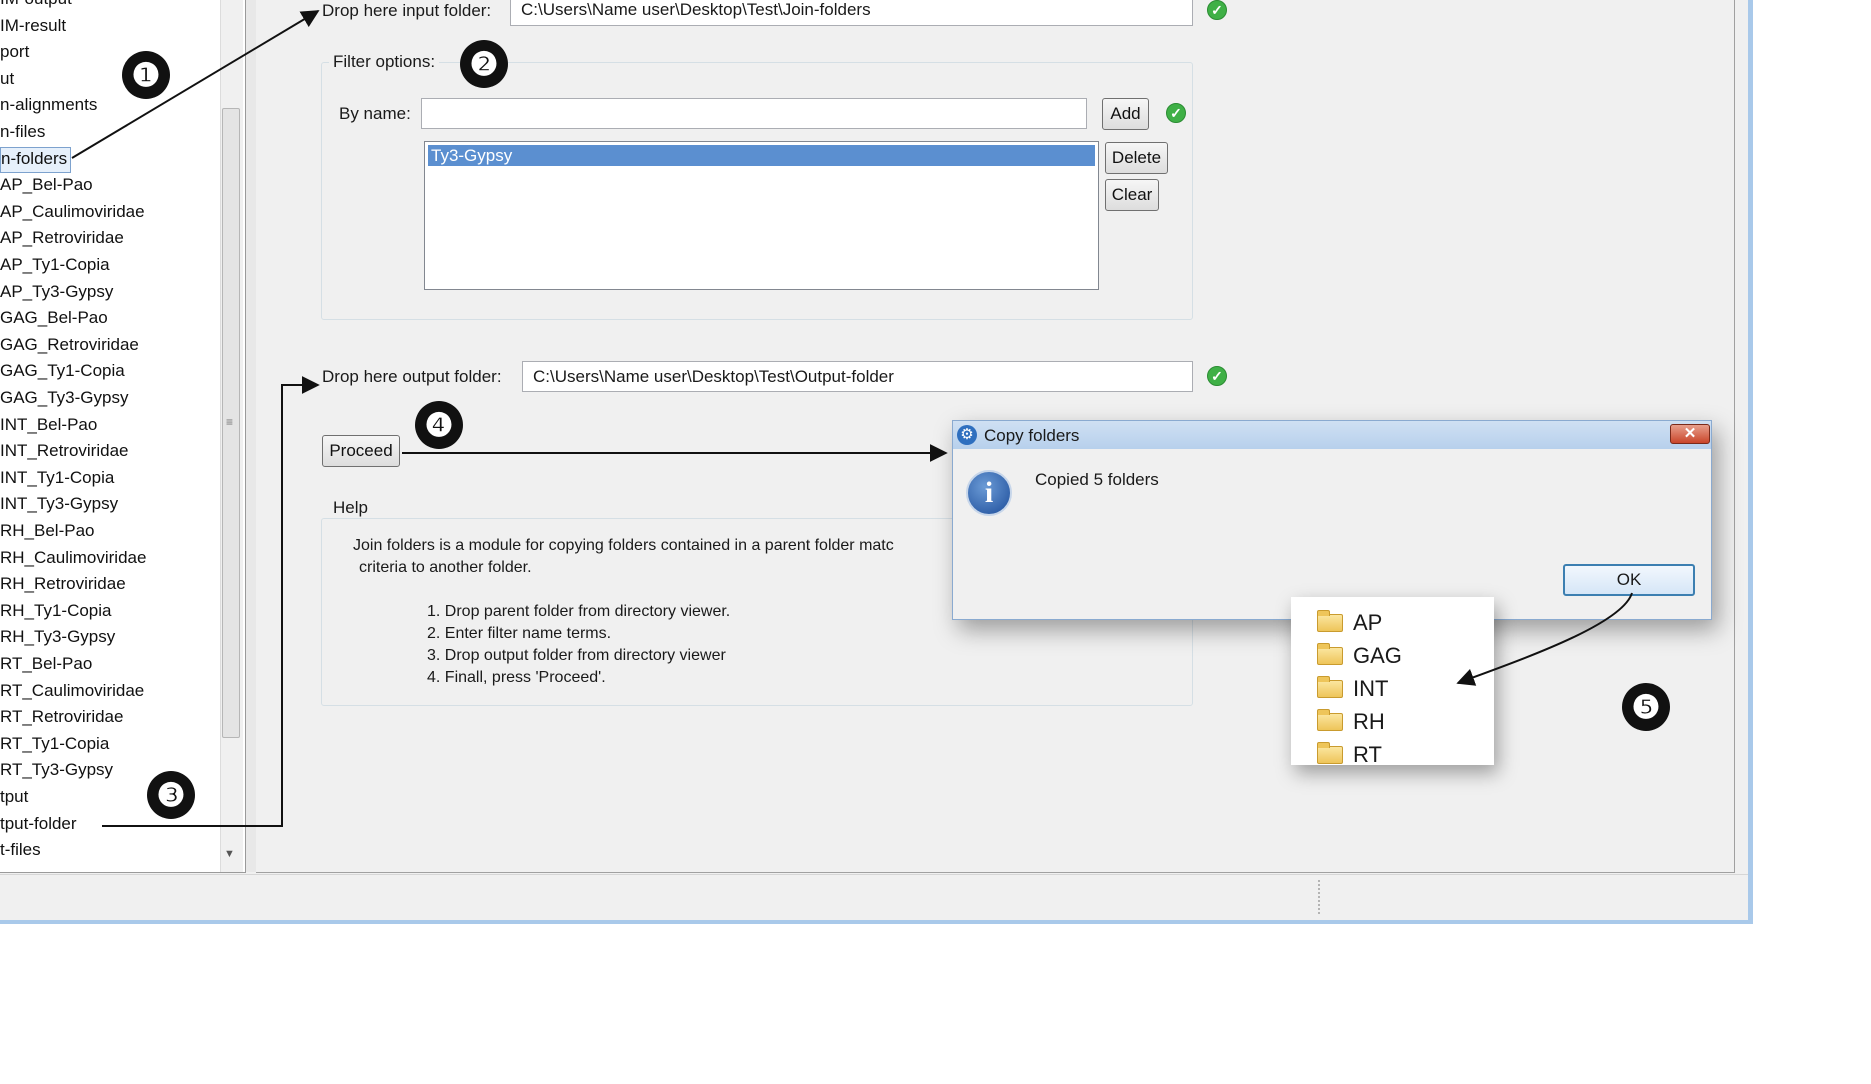  What do you see at coordinates (1132, 195) in the screenshot?
I see `clear-button: Clear` at bounding box center [1132, 195].